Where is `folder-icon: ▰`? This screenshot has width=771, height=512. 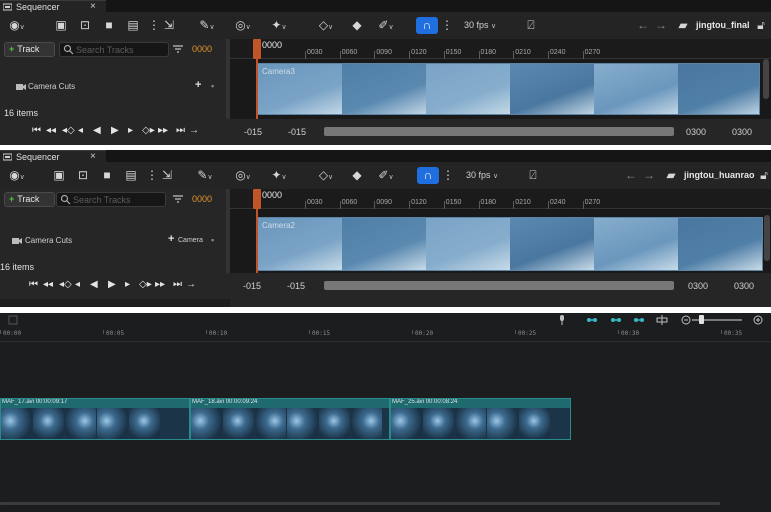
folder-icon: ▰ is located at coordinates (683, 25).